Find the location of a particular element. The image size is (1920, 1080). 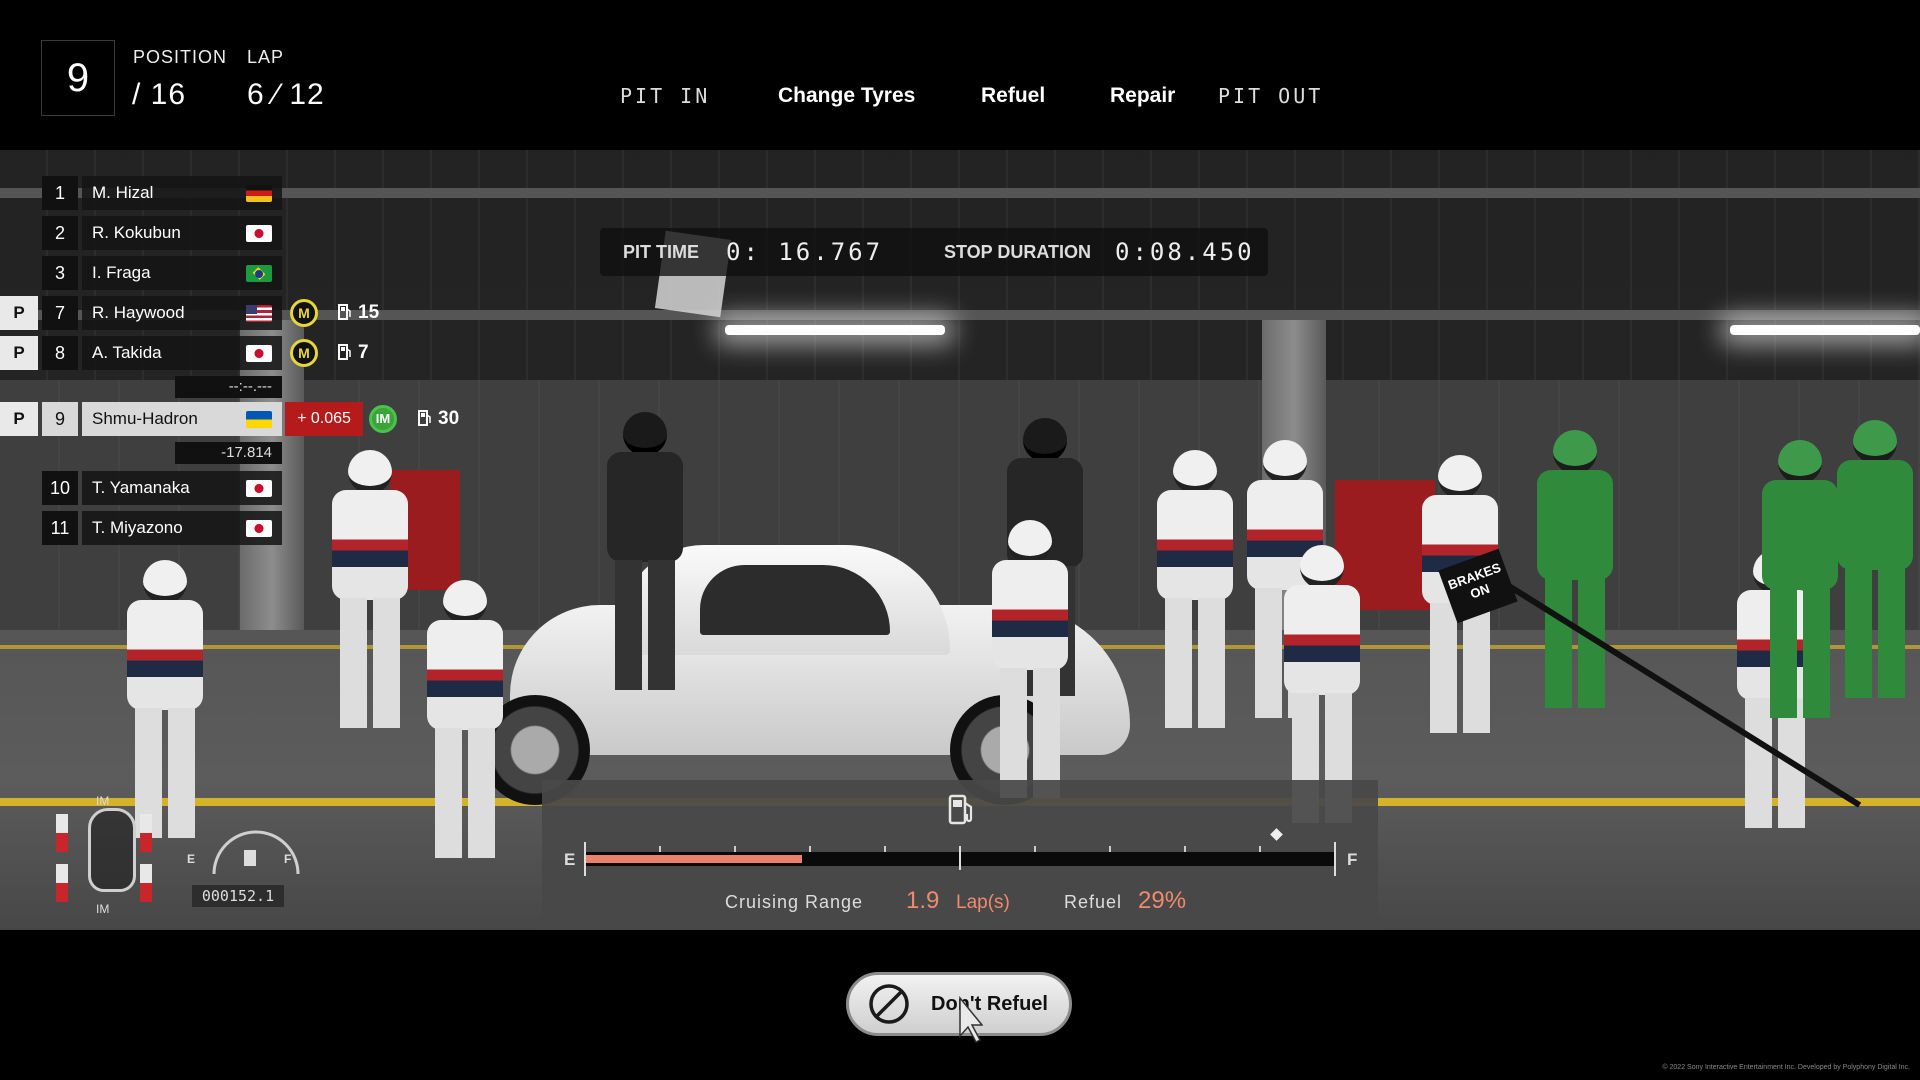

dont-refuel-label: Don't Refuel is located at coordinates (989, 1003).